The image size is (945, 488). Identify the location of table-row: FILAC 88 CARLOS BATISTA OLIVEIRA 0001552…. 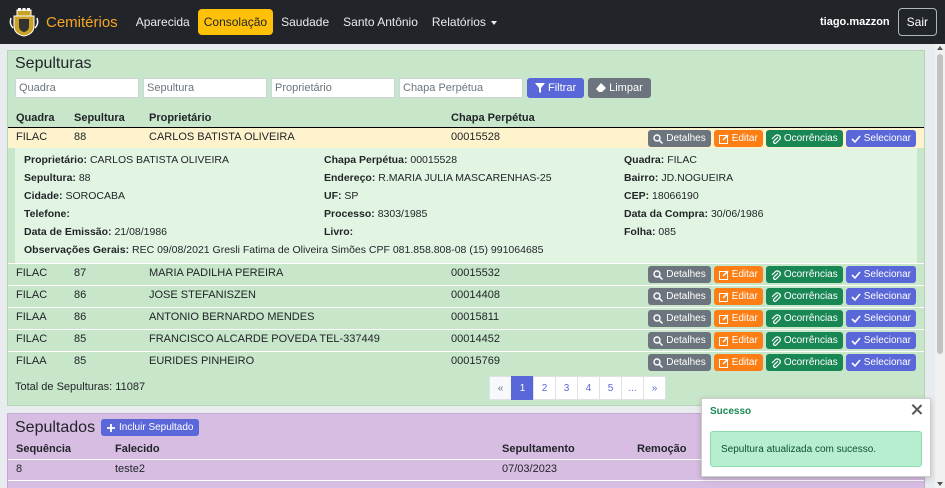
(466, 137).